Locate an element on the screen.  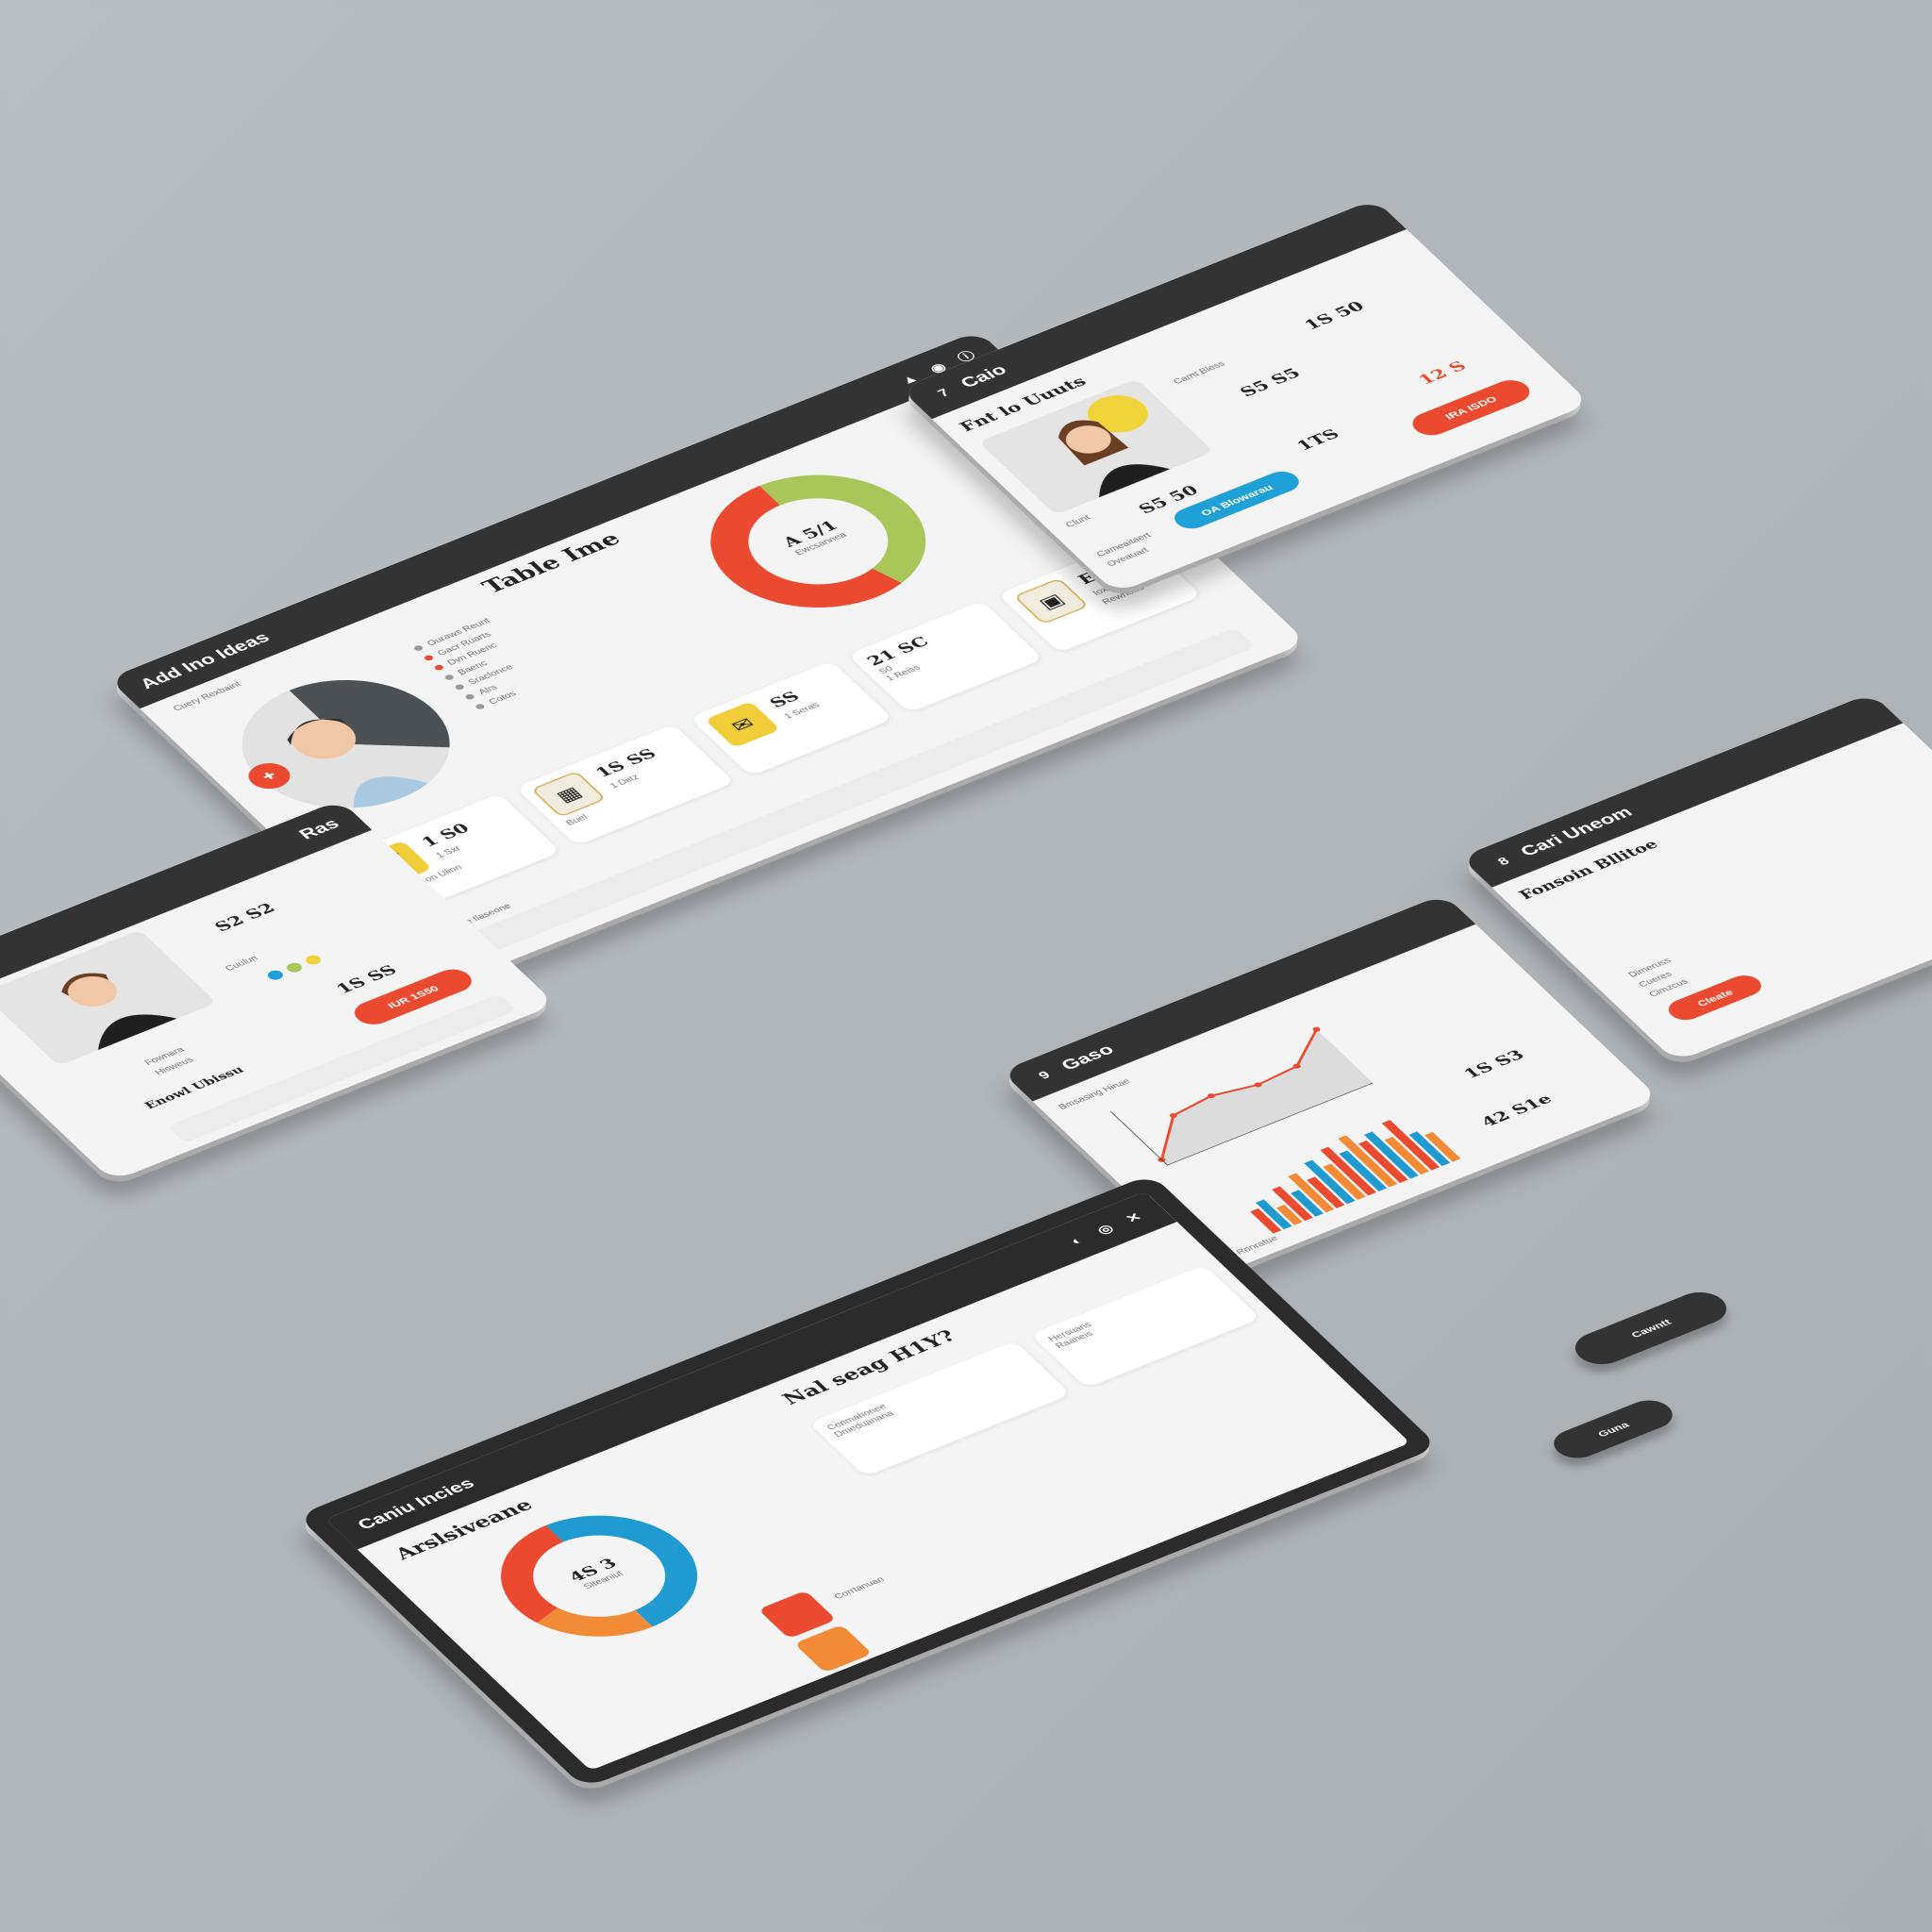
logo-icon: 7 is located at coordinates (943, 393).